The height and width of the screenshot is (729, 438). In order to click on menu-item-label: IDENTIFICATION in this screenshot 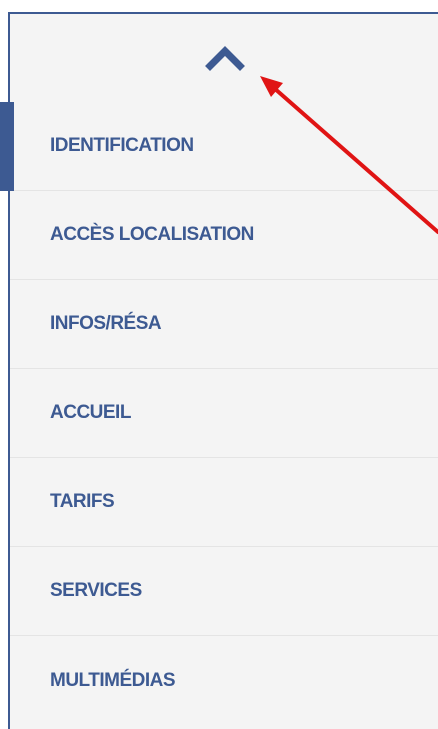, I will do `click(122, 145)`.